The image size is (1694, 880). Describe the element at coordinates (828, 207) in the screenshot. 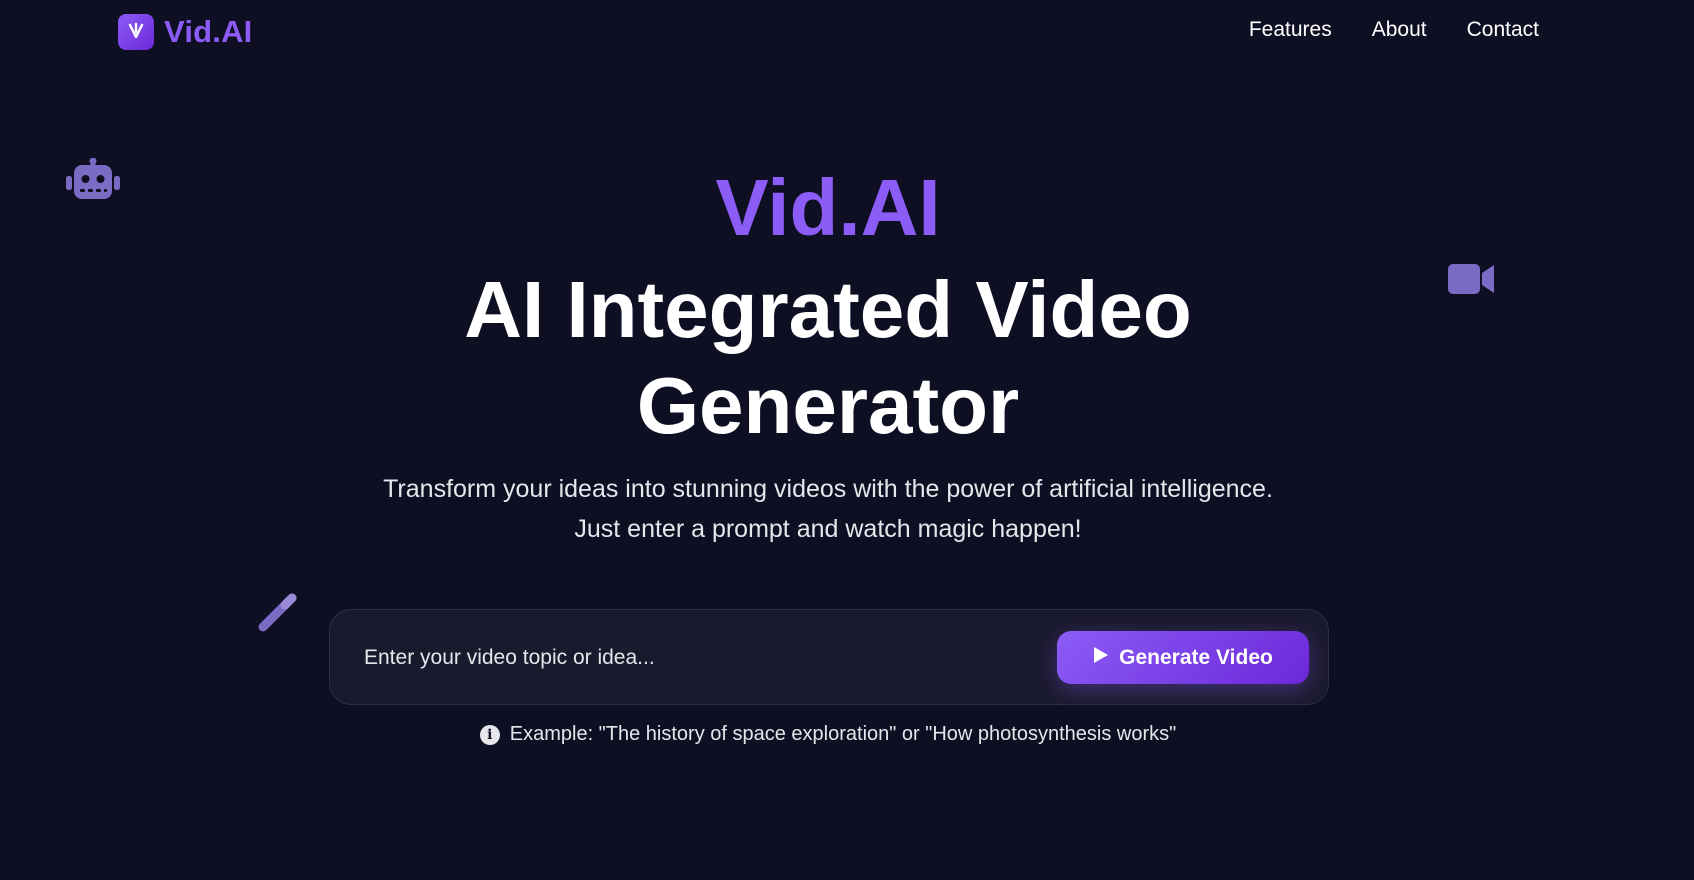

I see `hero-brand: Vid.AI` at that location.